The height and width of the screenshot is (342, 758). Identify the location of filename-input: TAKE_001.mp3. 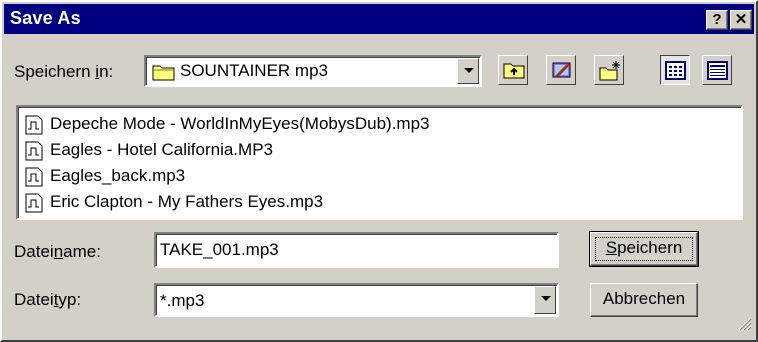
(356, 250).